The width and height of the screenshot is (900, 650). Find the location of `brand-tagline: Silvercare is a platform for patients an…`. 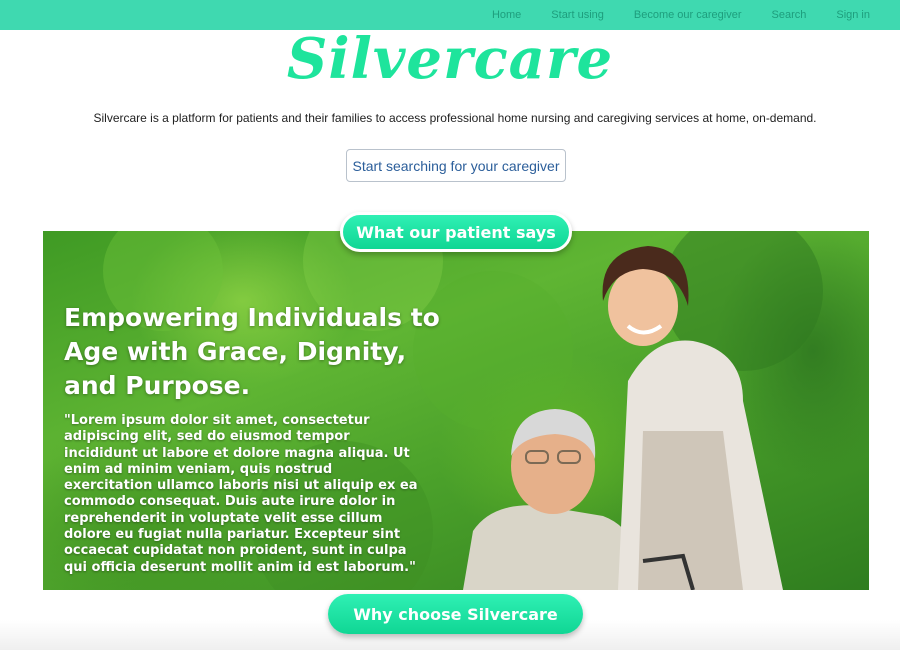

brand-tagline: Silvercare is a platform for patients an… is located at coordinates (455, 118).